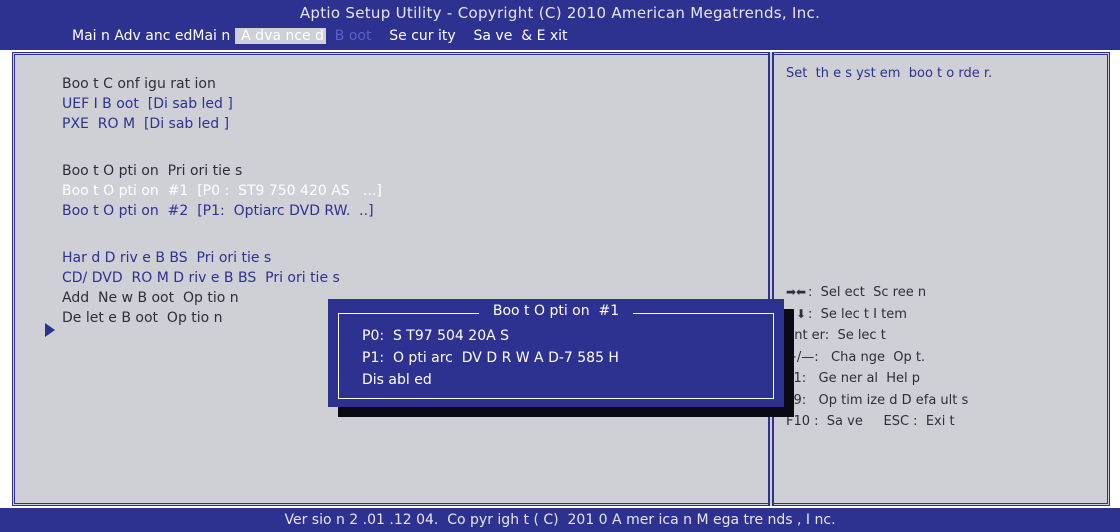 Image resolution: width=1120 pixels, height=532 pixels. I want to click on submenu-arrow-icon, so click(50, 330).